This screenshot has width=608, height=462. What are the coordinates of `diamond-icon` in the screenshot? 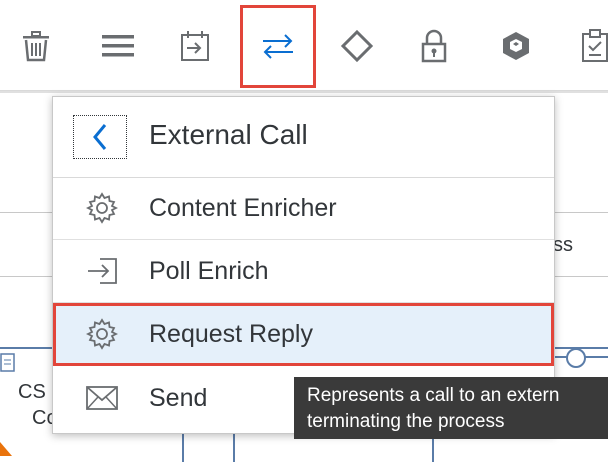 It's located at (357, 46).